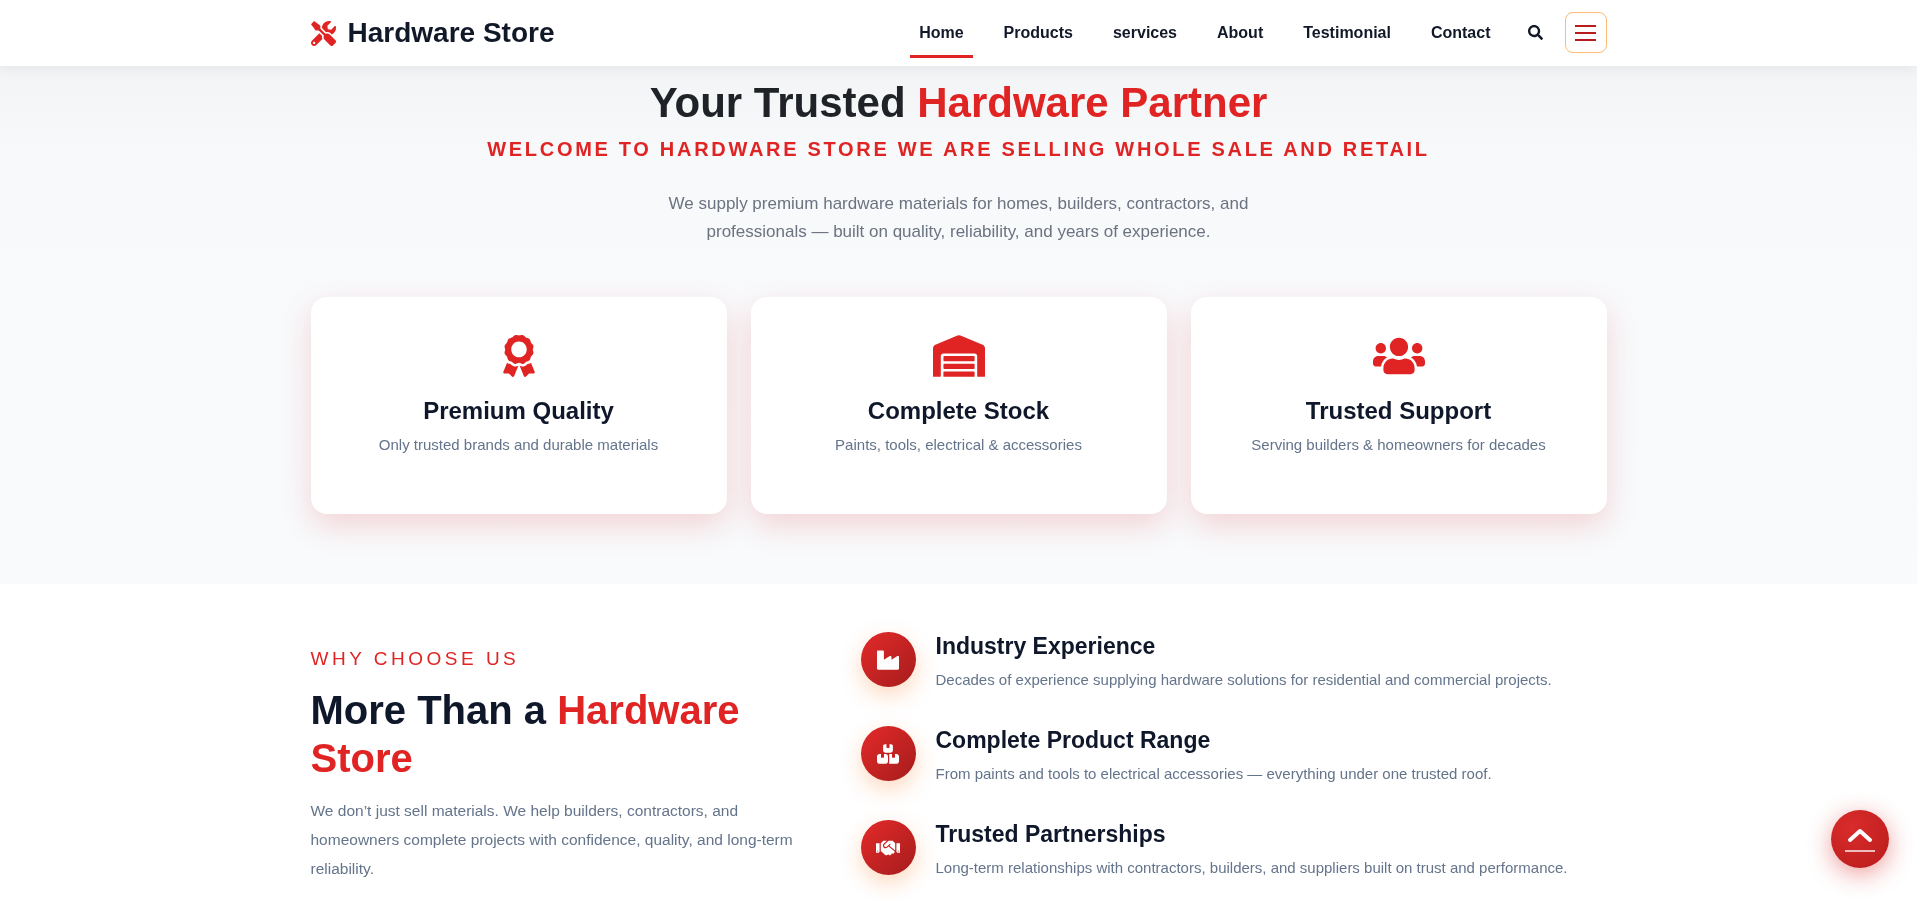 This screenshot has height=899, width=1917. I want to click on card-description: Serving builders & homeowners for decades, so click(1398, 445).